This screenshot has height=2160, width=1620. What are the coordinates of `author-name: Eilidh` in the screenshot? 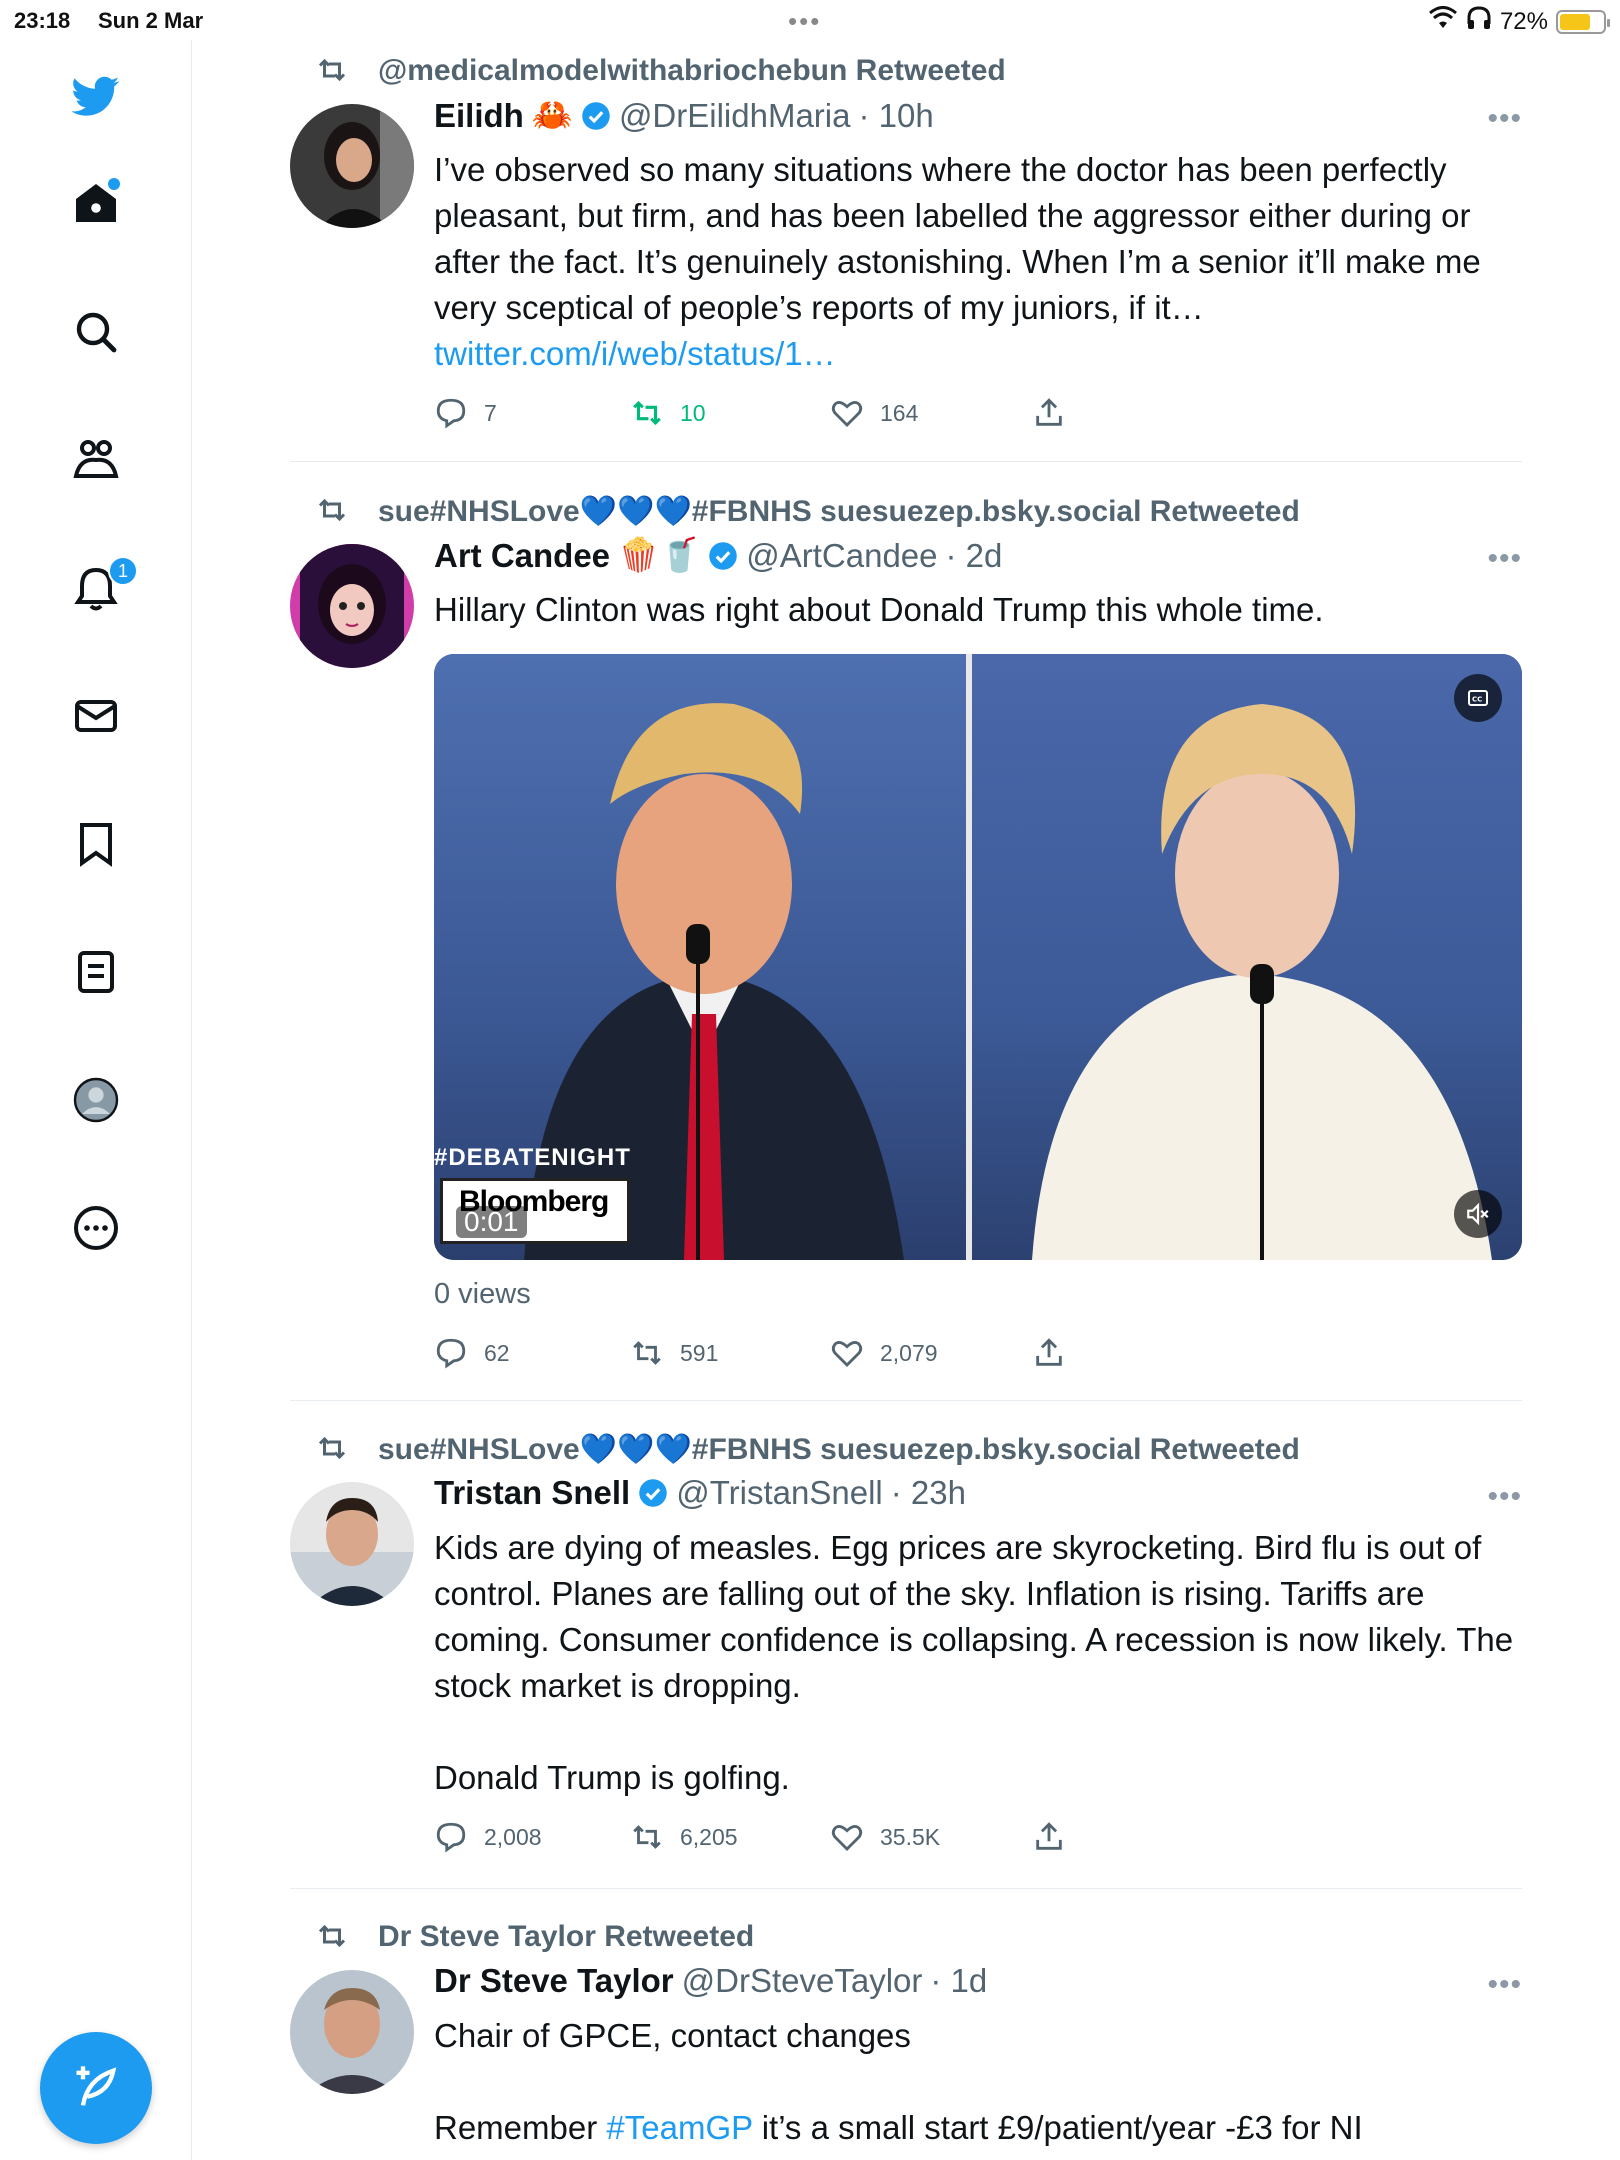 It's located at (479, 116).